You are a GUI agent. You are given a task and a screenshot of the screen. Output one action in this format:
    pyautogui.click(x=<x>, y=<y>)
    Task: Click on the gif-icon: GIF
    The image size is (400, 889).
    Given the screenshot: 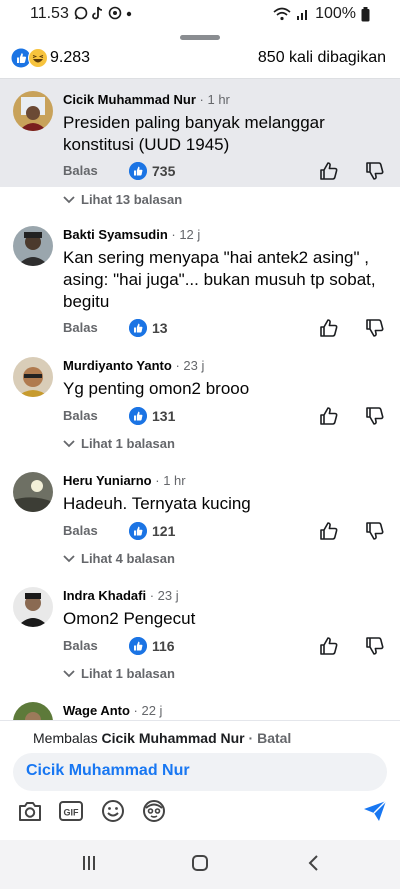 What is the action you would take?
    pyautogui.click(x=71, y=811)
    